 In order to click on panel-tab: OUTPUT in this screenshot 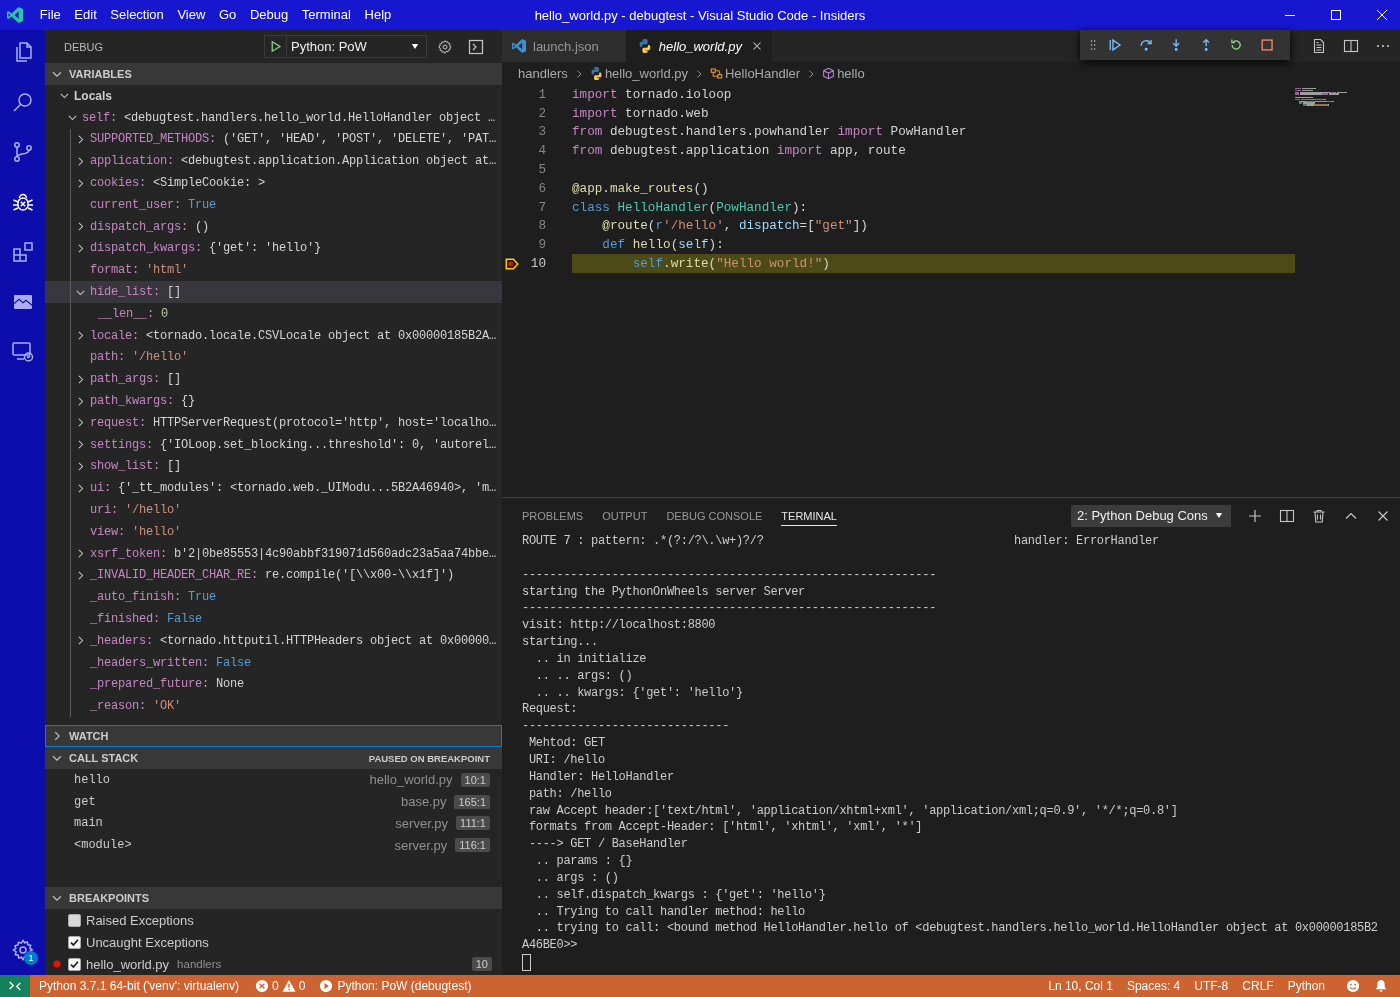, I will do `click(625, 515)`.